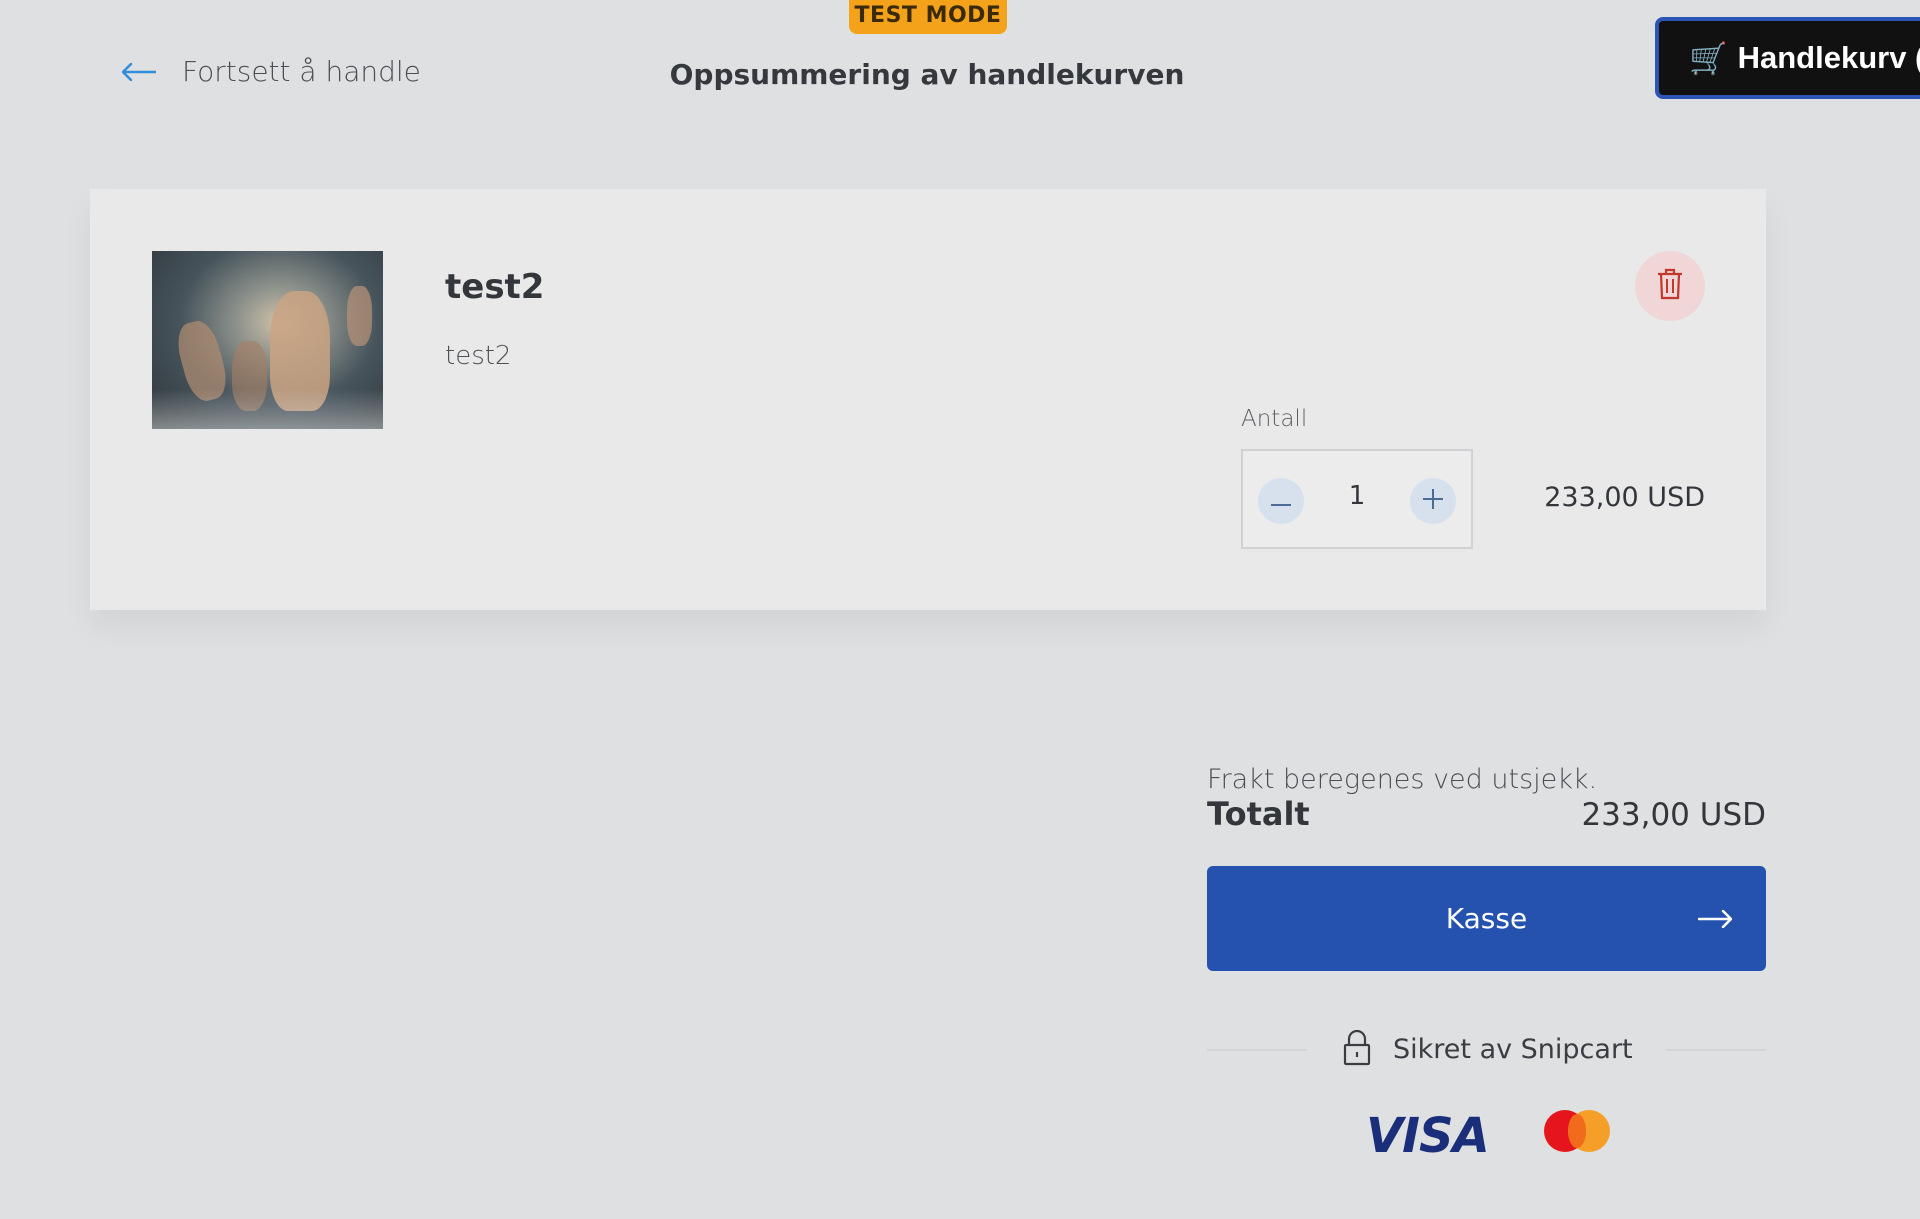 The width and height of the screenshot is (1920, 1219). I want to click on lock-icon, so click(1357, 1049).